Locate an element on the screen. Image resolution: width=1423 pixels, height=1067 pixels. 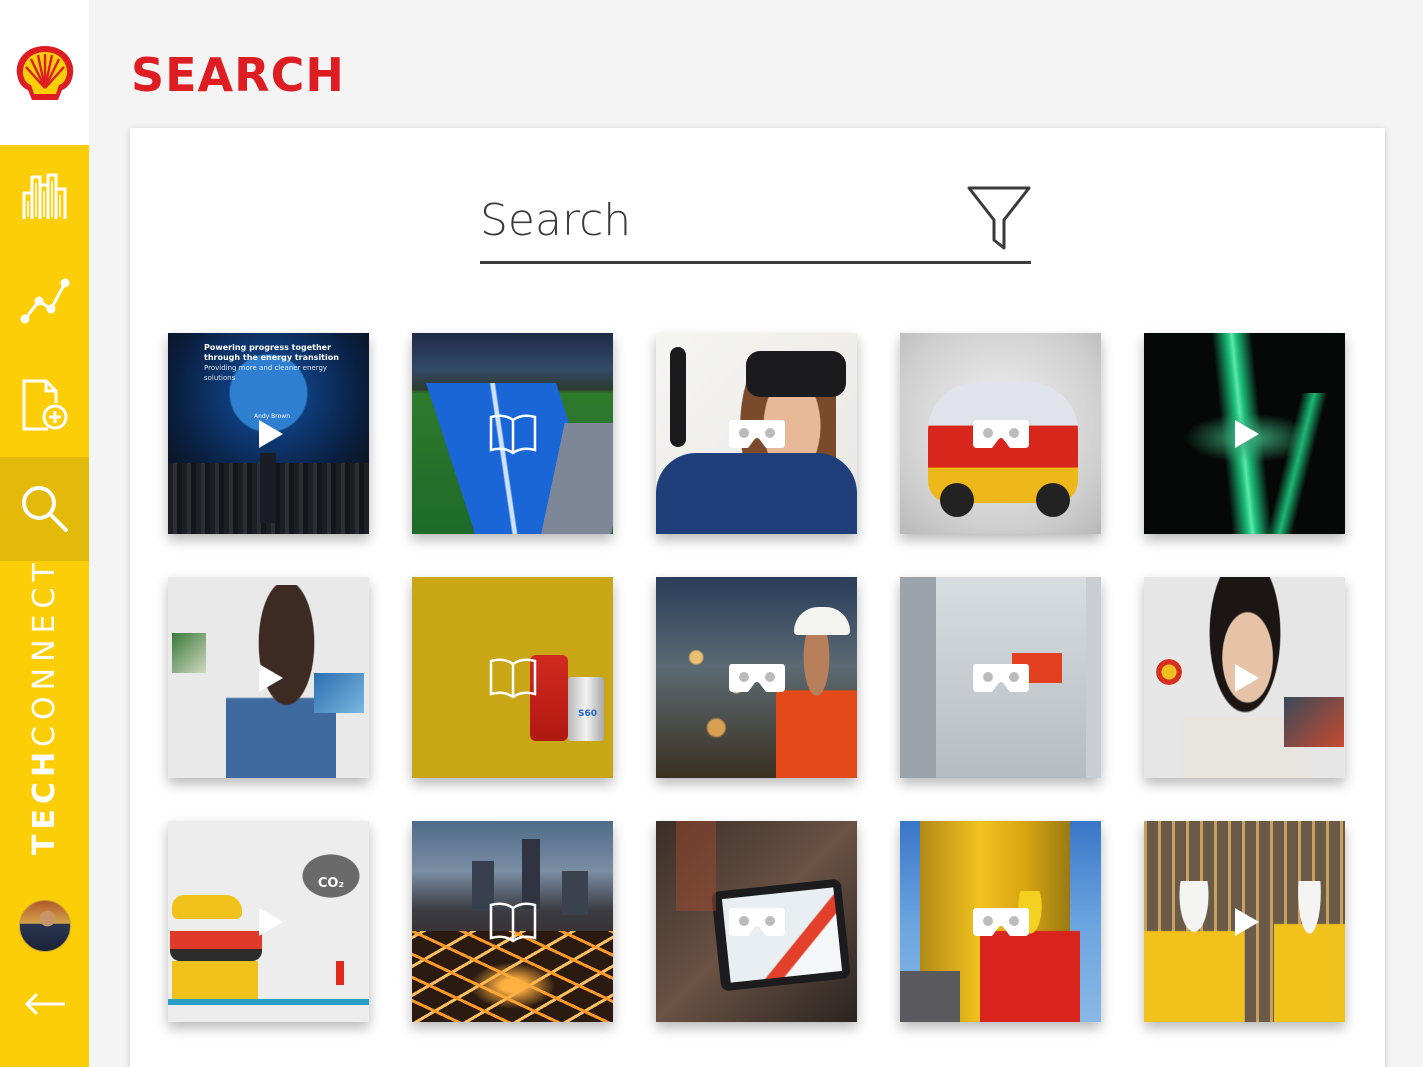
shell-logo is located at coordinates (44, 72).